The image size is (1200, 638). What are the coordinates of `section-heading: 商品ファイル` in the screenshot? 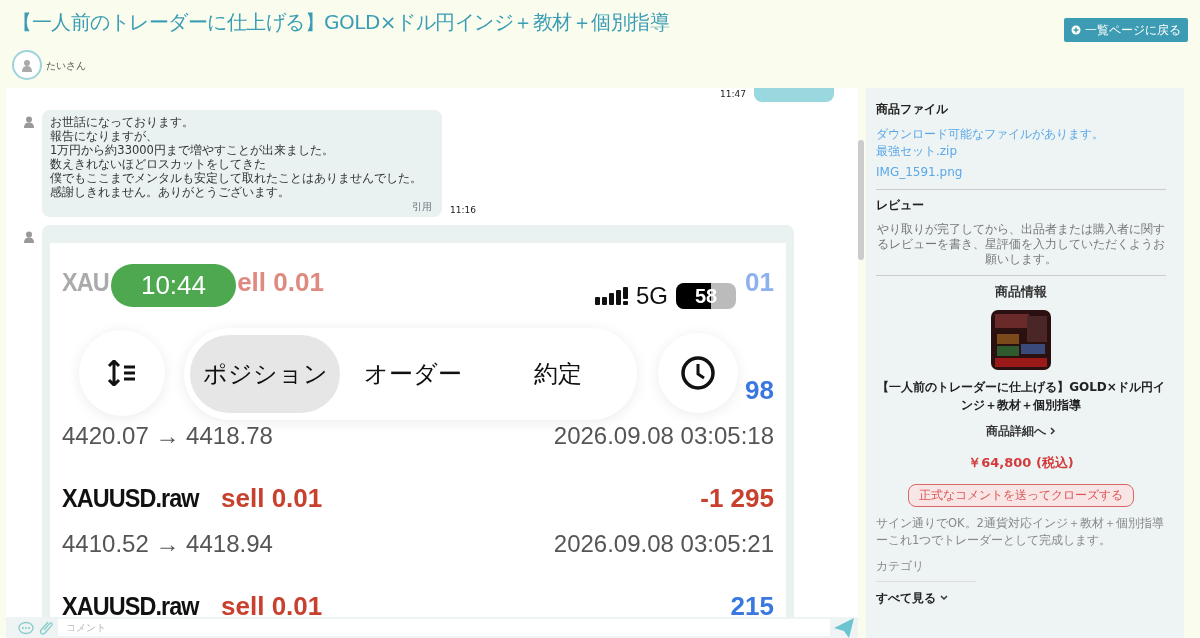 It's located at (912, 109).